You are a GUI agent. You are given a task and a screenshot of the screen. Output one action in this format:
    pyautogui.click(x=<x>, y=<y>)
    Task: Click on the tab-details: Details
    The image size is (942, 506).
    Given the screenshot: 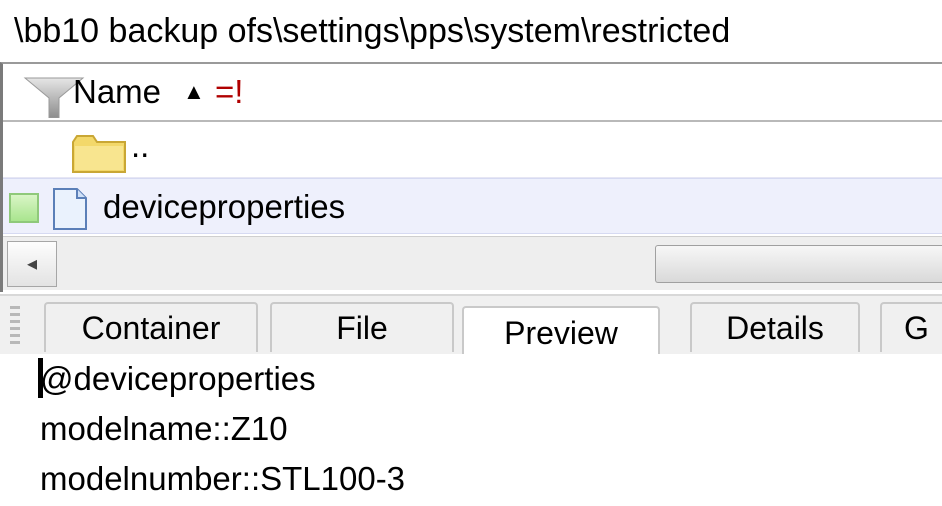 What is the action you would take?
    pyautogui.click(x=775, y=327)
    